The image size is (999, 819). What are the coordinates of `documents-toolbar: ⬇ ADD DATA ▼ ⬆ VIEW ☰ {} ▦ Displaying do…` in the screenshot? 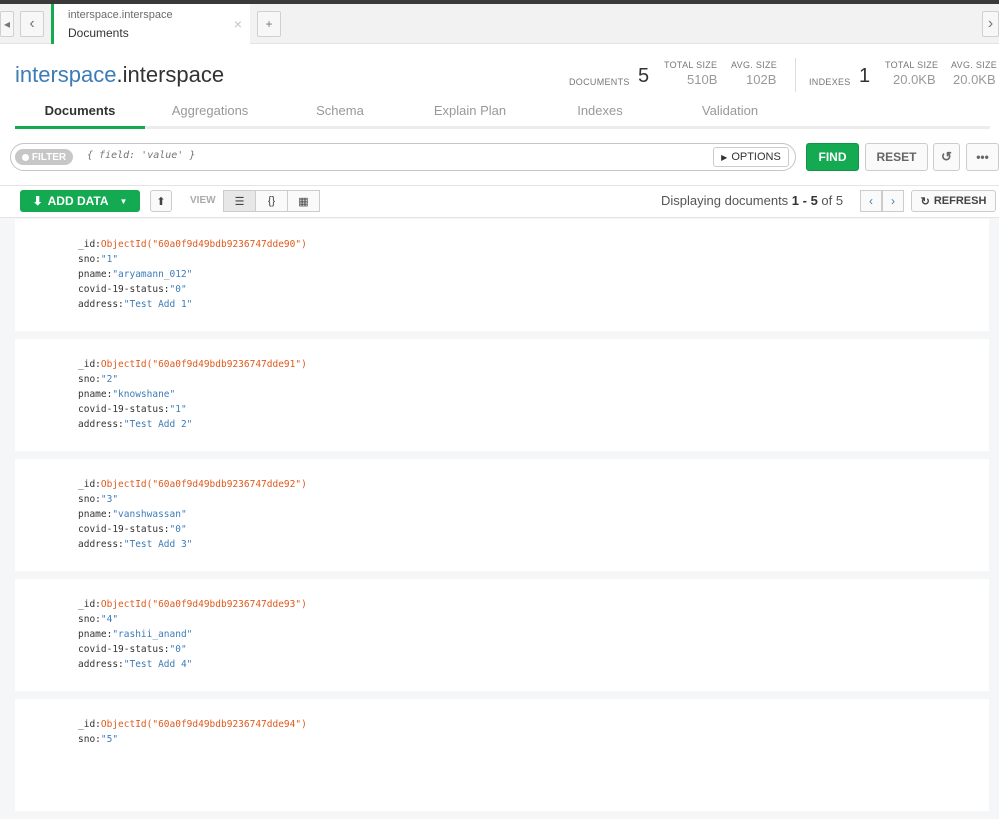 It's located at (499, 202).